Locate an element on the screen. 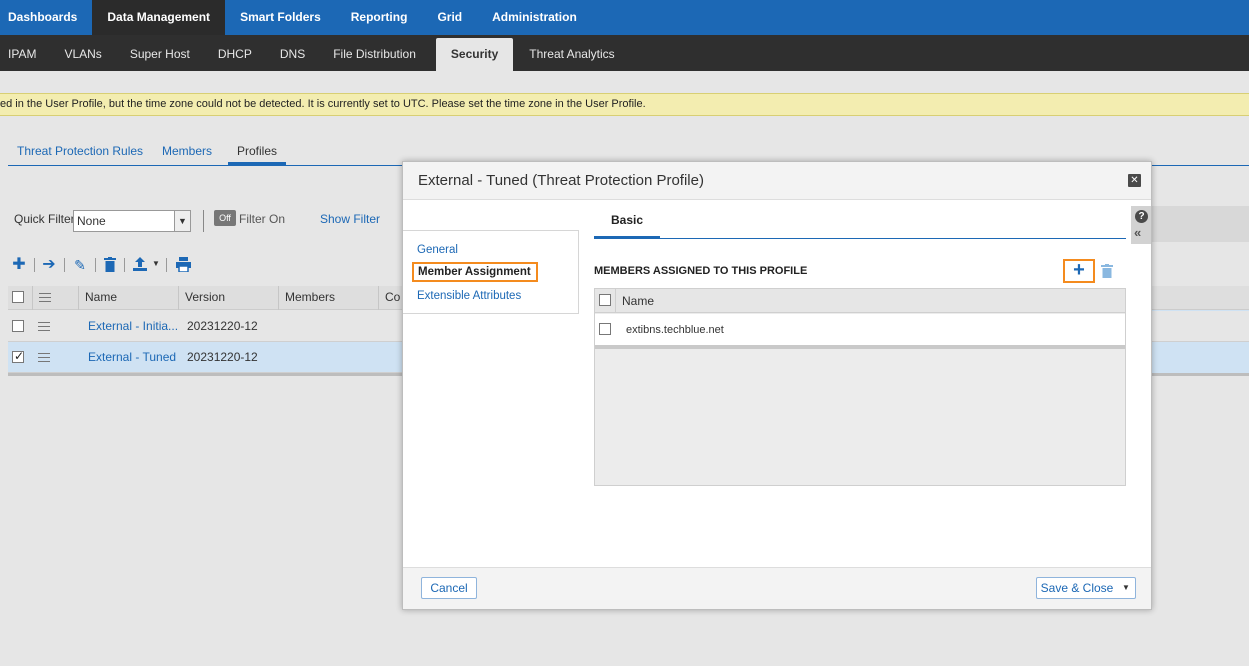 This screenshot has height=666, width=1249. section-title: MEMBERS ASSIGNED TO THIS PROFILE is located at coordinates (701, 271).